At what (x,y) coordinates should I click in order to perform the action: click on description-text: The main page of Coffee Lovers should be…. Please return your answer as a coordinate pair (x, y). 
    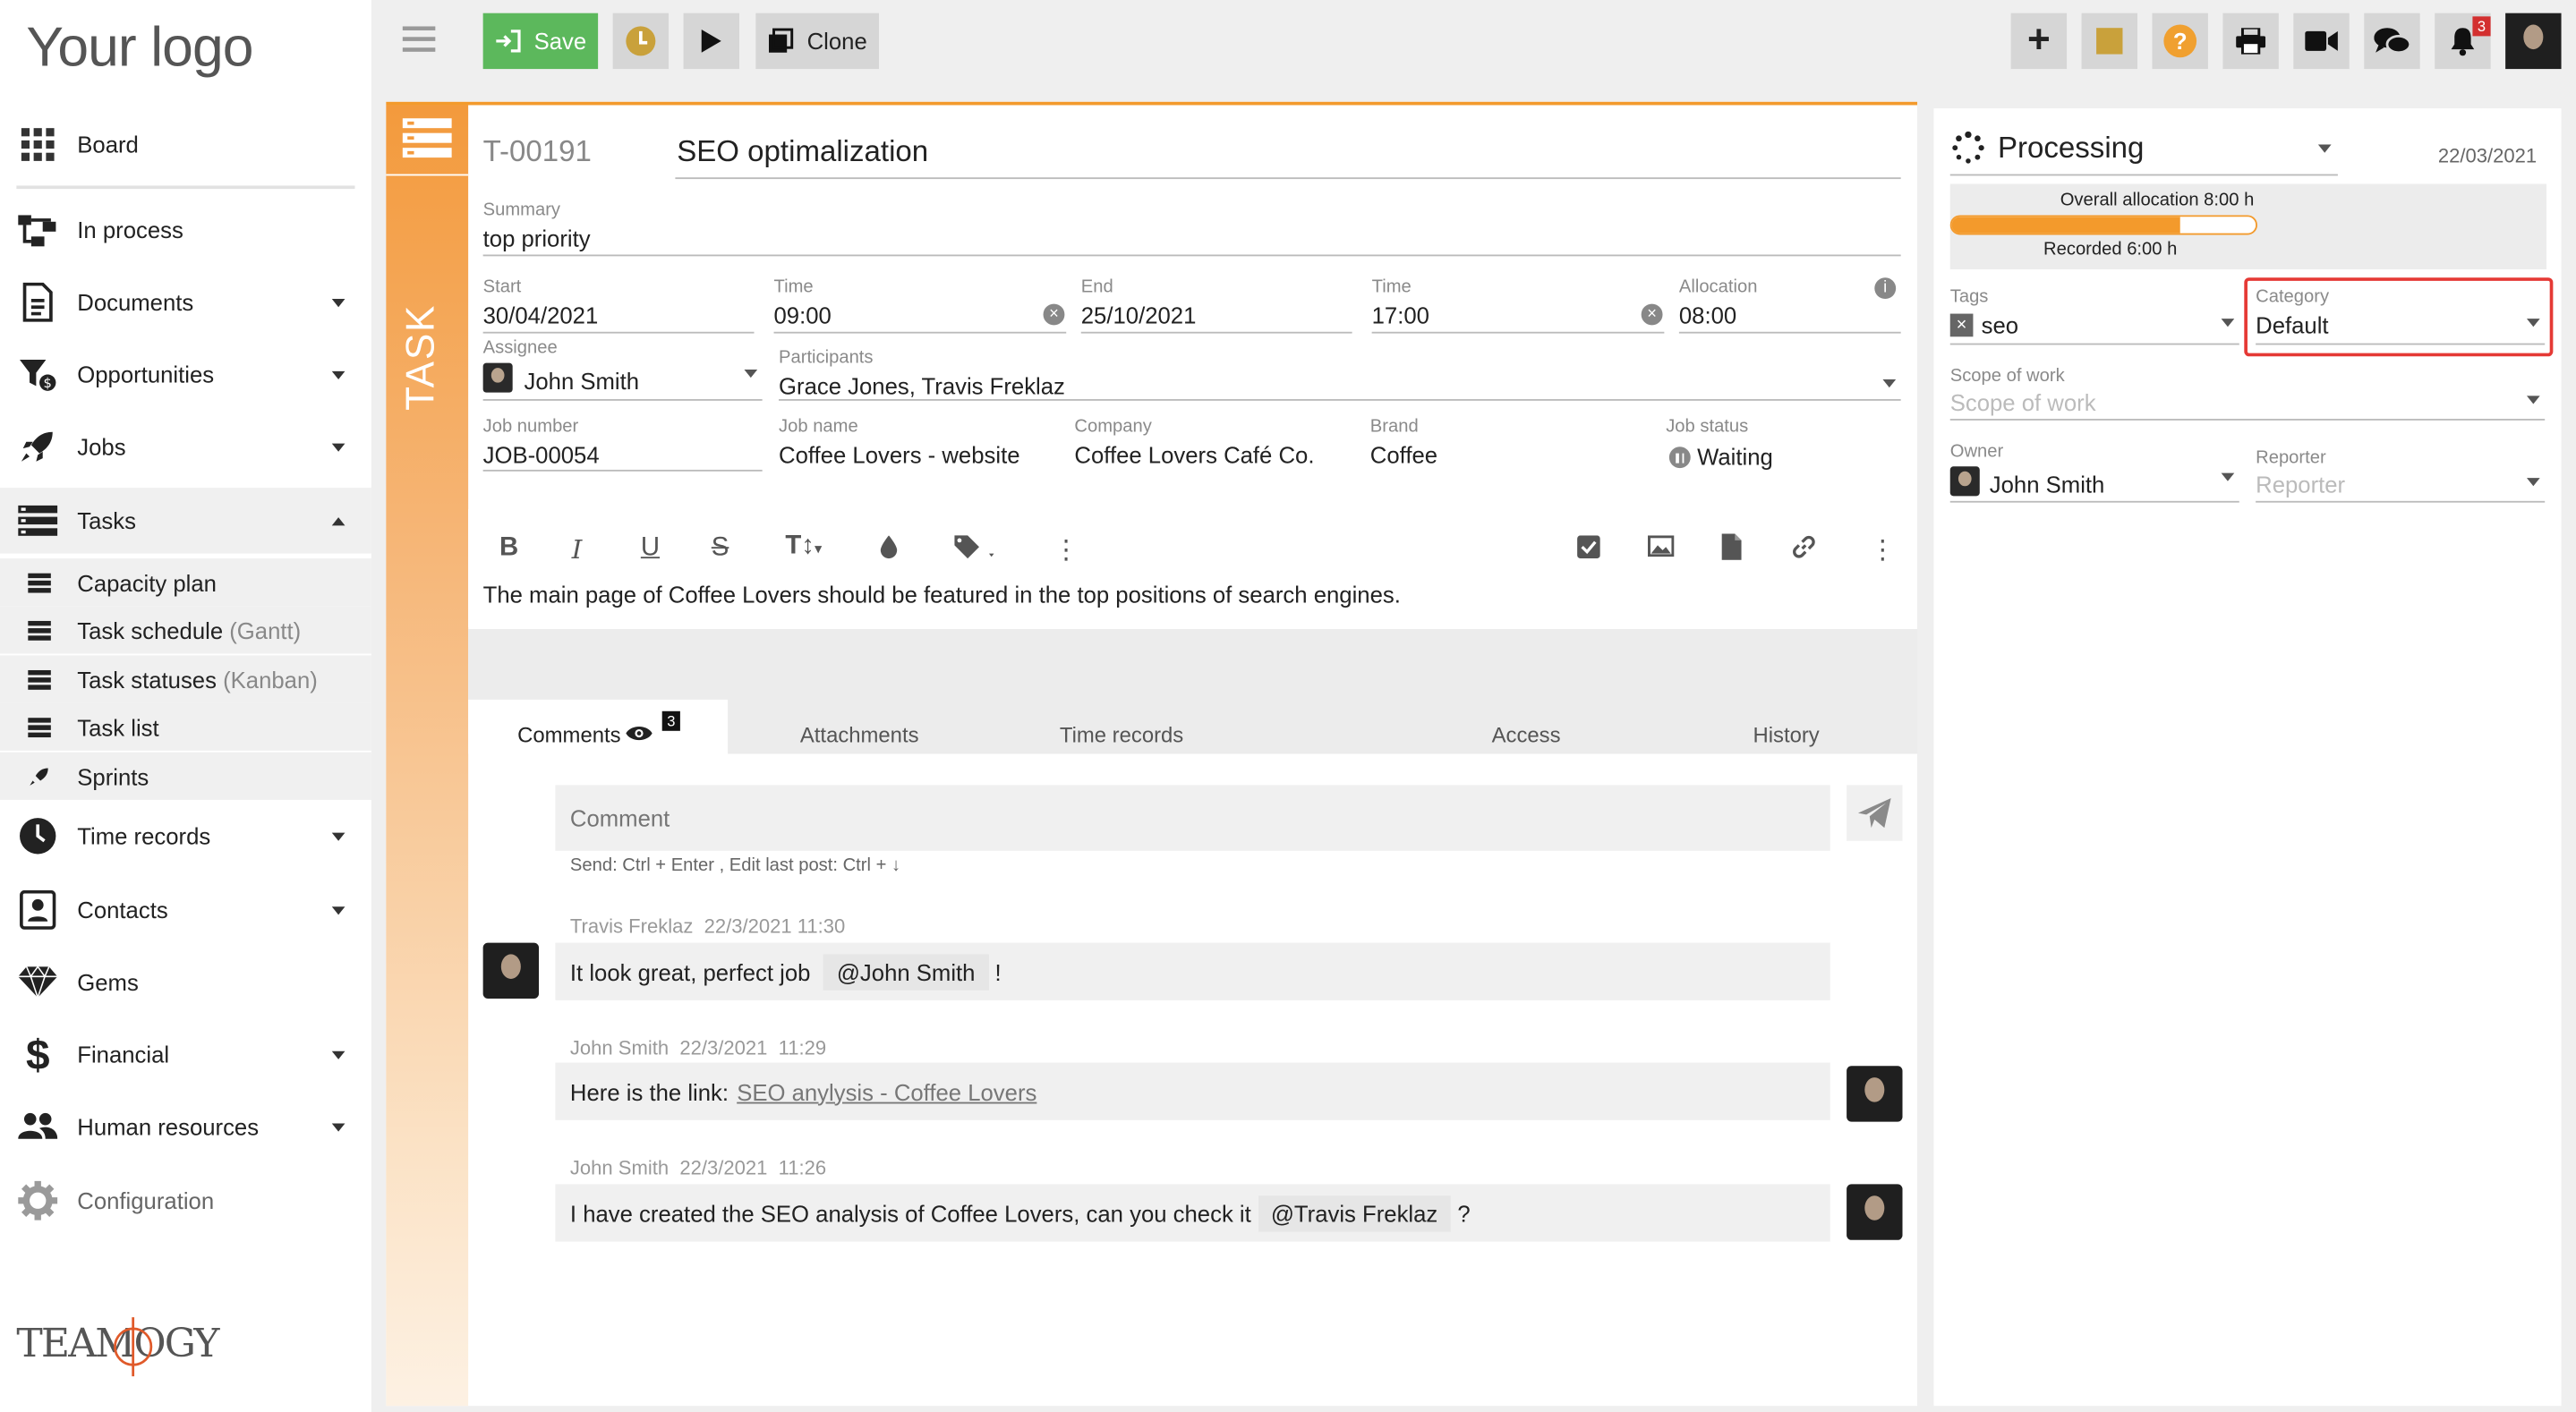
    Looking at the image, I should click on (942, 595).